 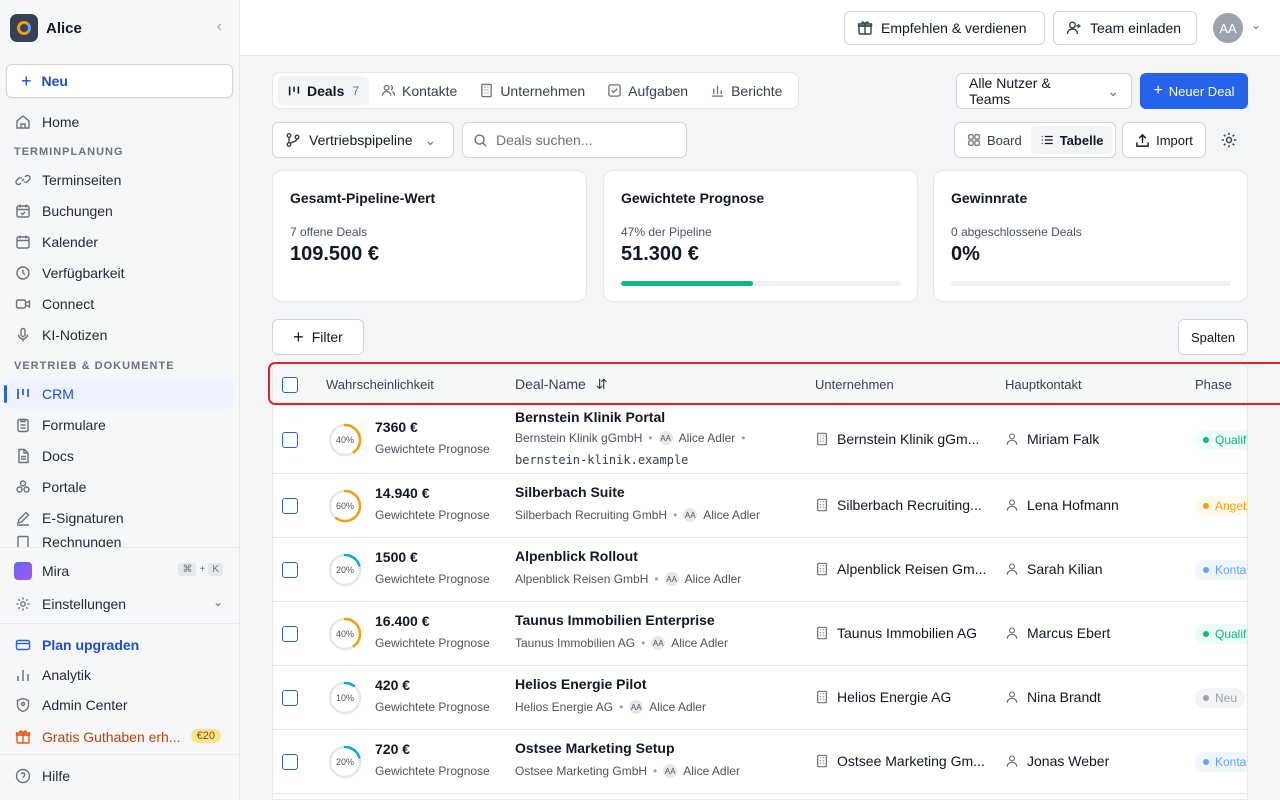 I want to click on new-deal-label: Neuer Deal, so click(x=1201, y=91).